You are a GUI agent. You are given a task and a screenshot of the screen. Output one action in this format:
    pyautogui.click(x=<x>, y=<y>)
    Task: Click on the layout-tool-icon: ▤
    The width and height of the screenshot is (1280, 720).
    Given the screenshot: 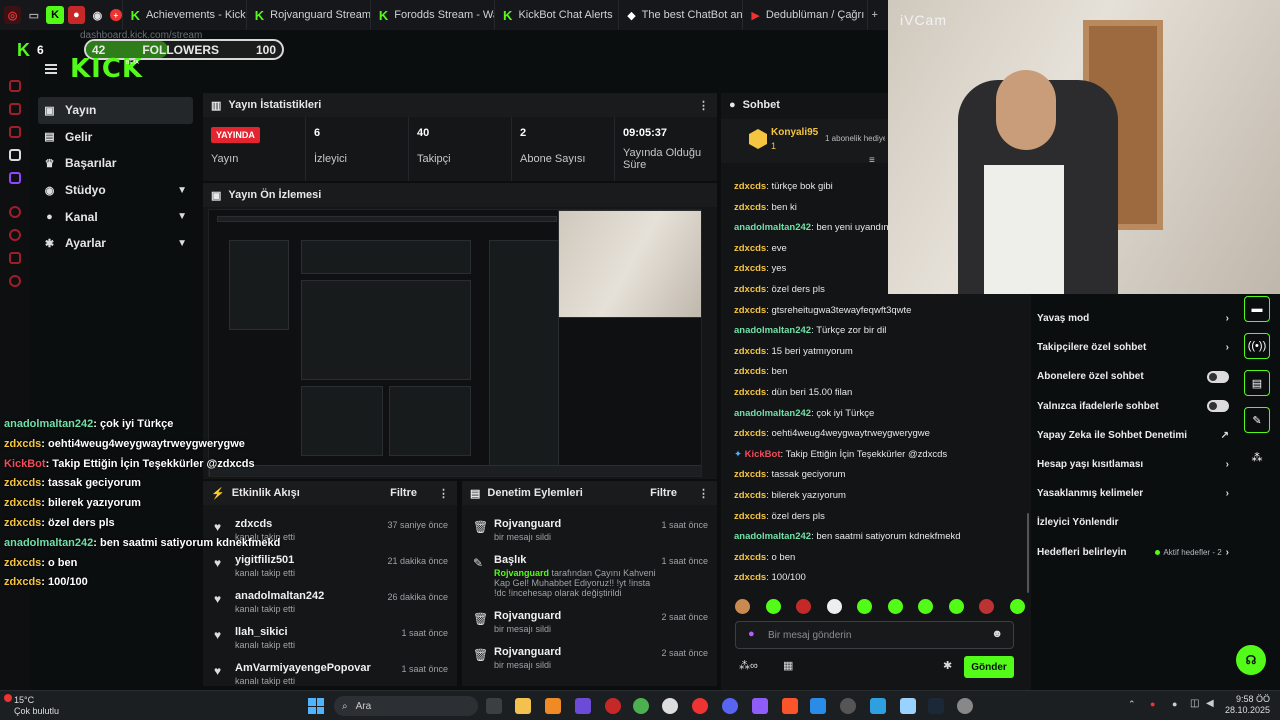 What is the action you would take?
    pyautogui.click(x=1257, y=383)
    